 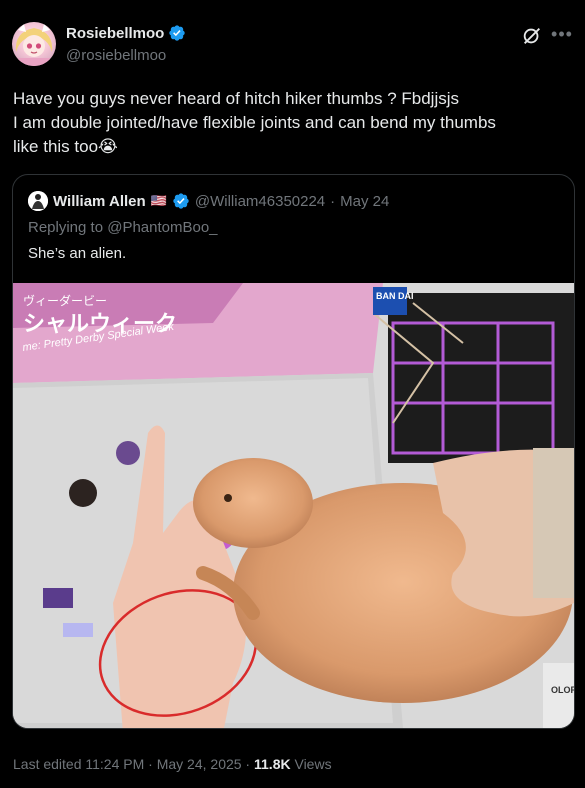 What do you see at coordinates (34, 44) in the screenshot?
I see `avatar` at bounding box center [34, 44].